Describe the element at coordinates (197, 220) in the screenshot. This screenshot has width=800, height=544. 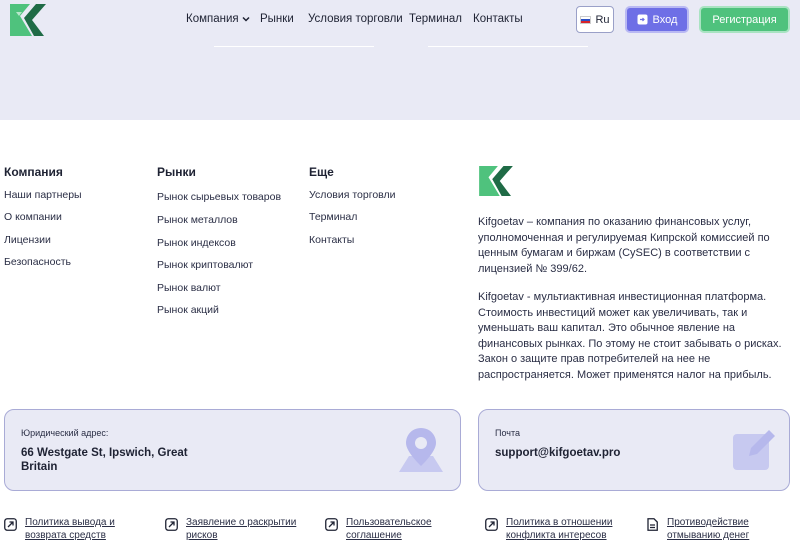
I see `footer-link-metals: Рынок металлов` at that location.